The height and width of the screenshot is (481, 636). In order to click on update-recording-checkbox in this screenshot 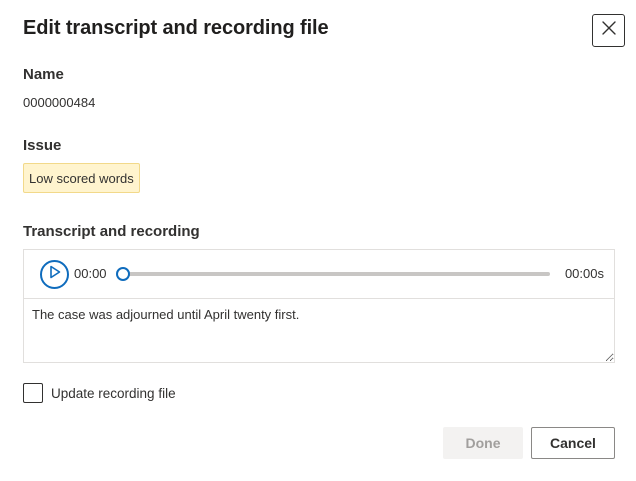, I will do `click(33, 393)`.